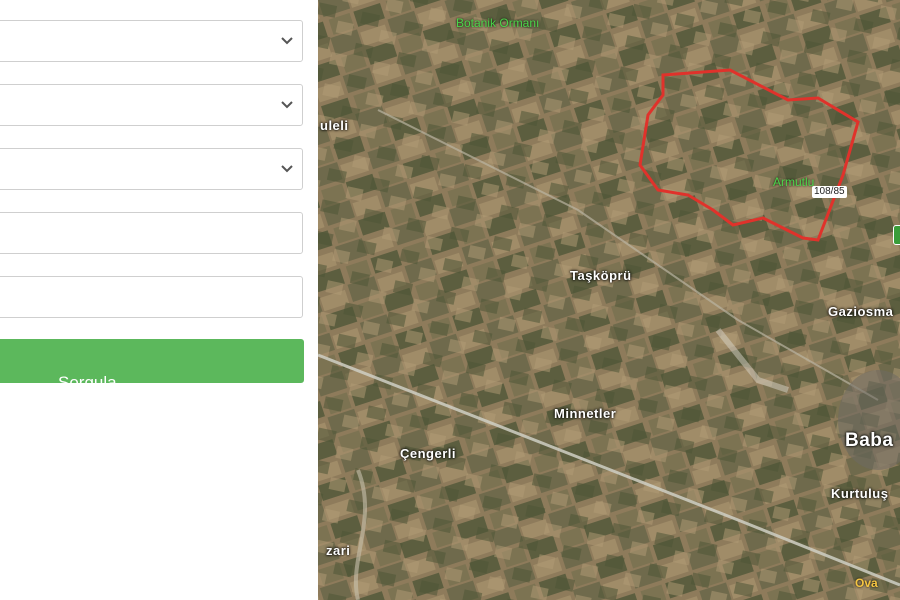 The image size is (900, 600). Describe the element at coordinates (334, 125) in the screenshot. I see `map-label-uleli: uleli` at that location.